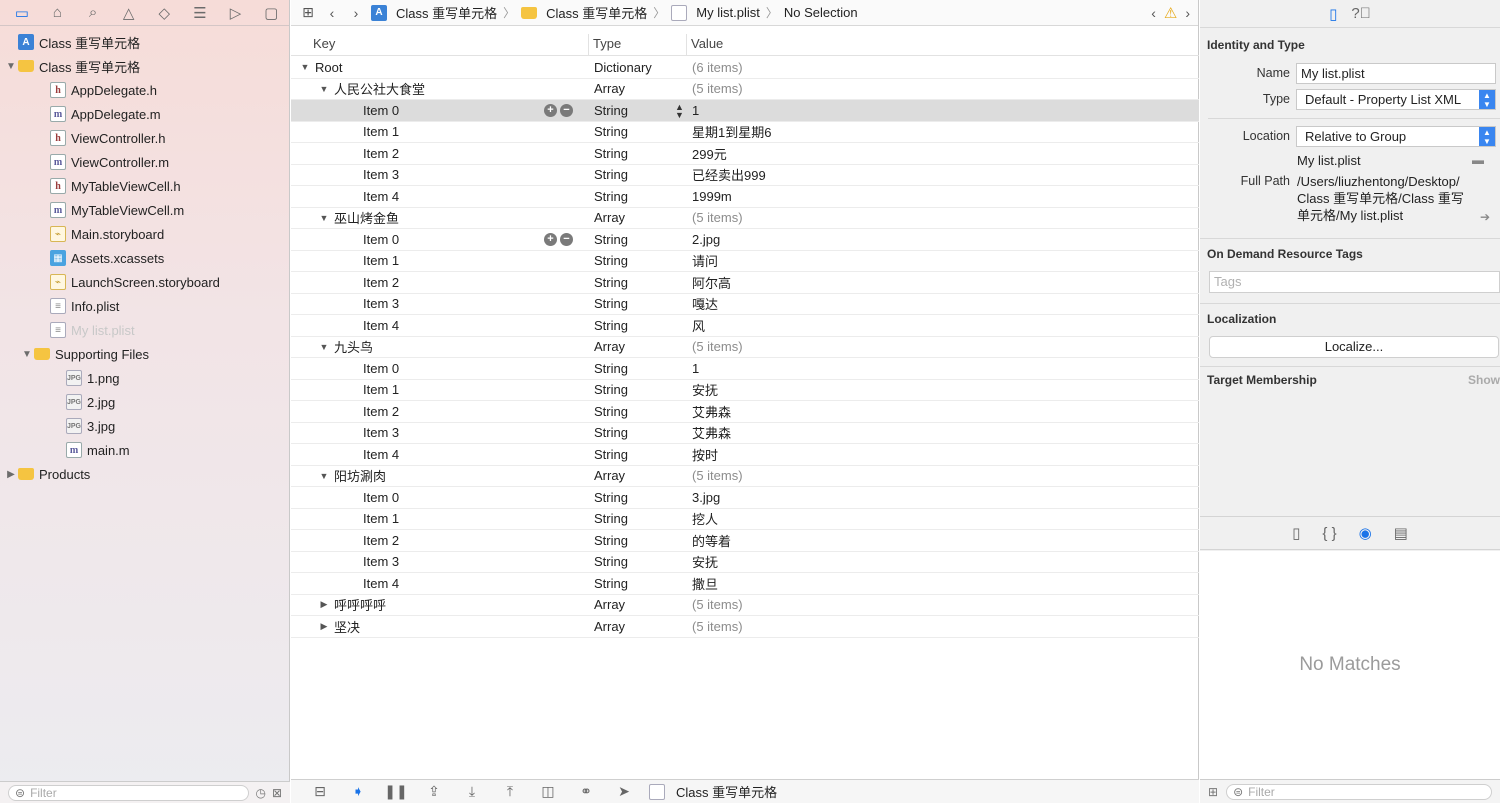 This screenshot has height=803, width=1500. I want to click on plist-row: Item 0 String 1, so click(745, 369).